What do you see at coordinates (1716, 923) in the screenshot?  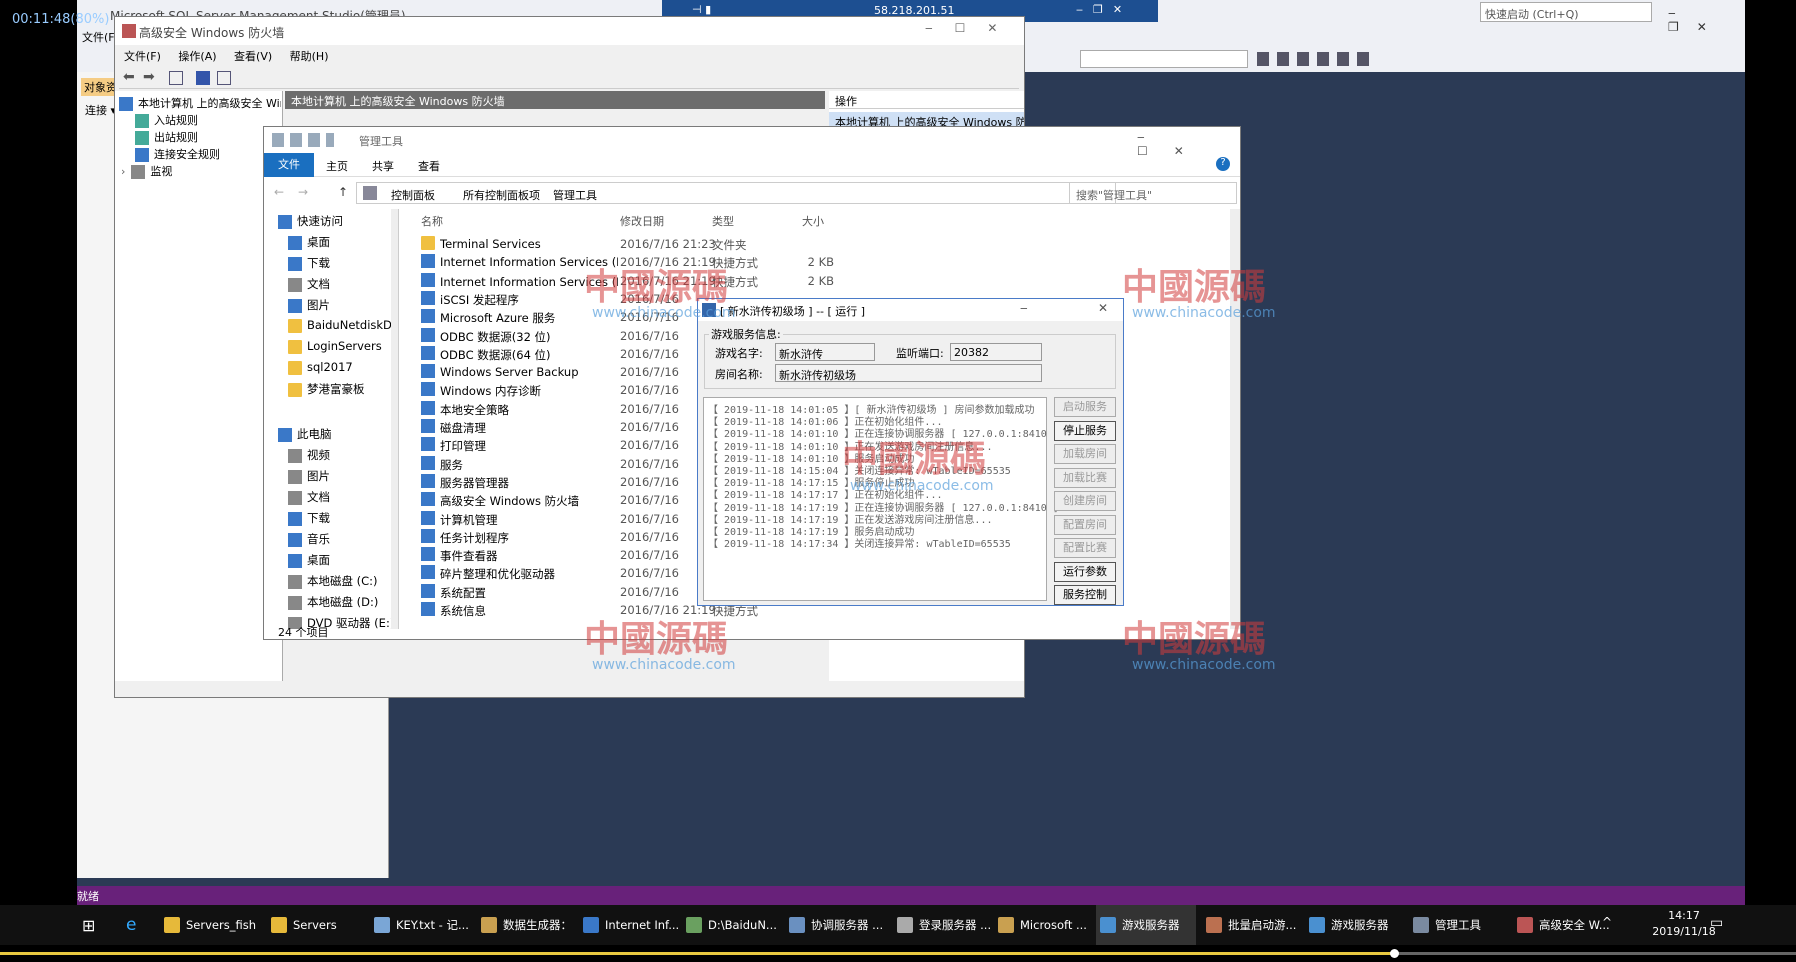 I see `action-center-icon: ▭` at bounding box center [1716, 923].